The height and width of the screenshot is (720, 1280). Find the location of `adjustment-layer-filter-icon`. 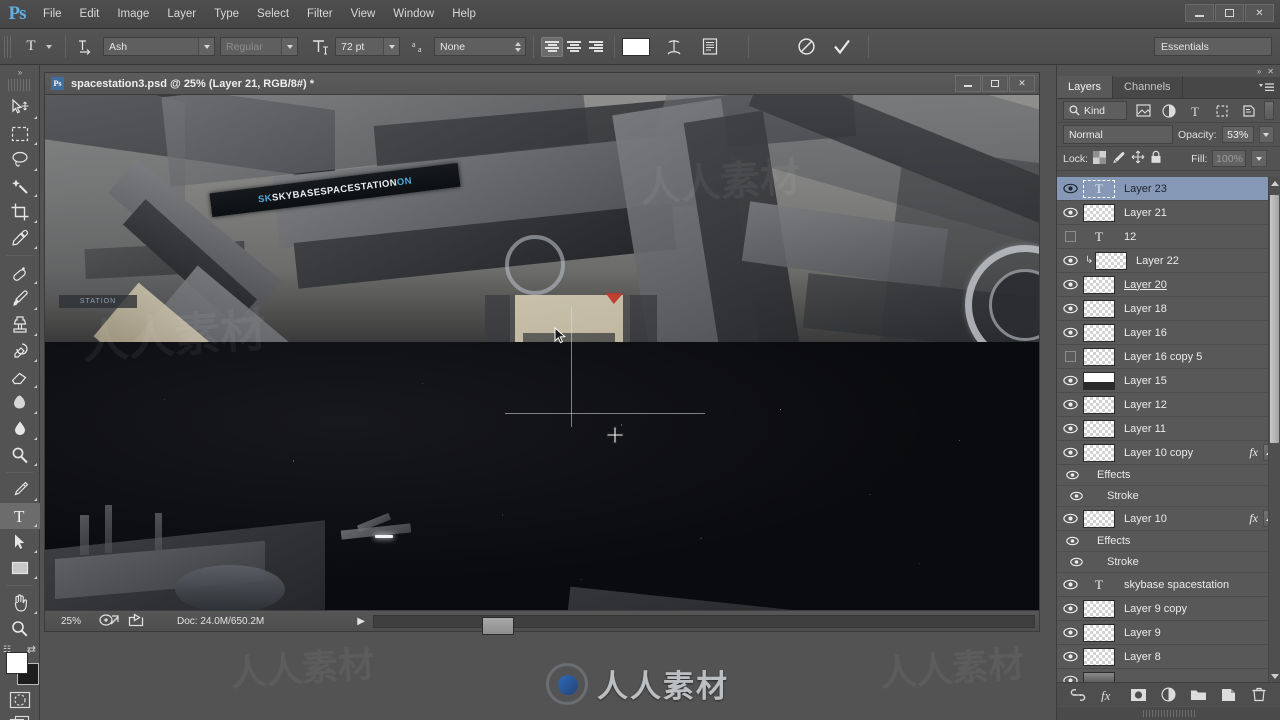

adjustment-layer-filter-icon is located at coordinates (1169, 110).